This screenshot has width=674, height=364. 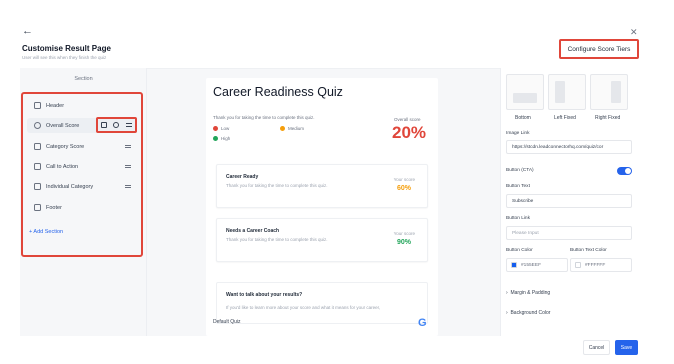 What do you see at coordinates (253, 231) in the screenshot?
I see `tier-name: Needs a Career Coach` at bounding box center [253, 231].